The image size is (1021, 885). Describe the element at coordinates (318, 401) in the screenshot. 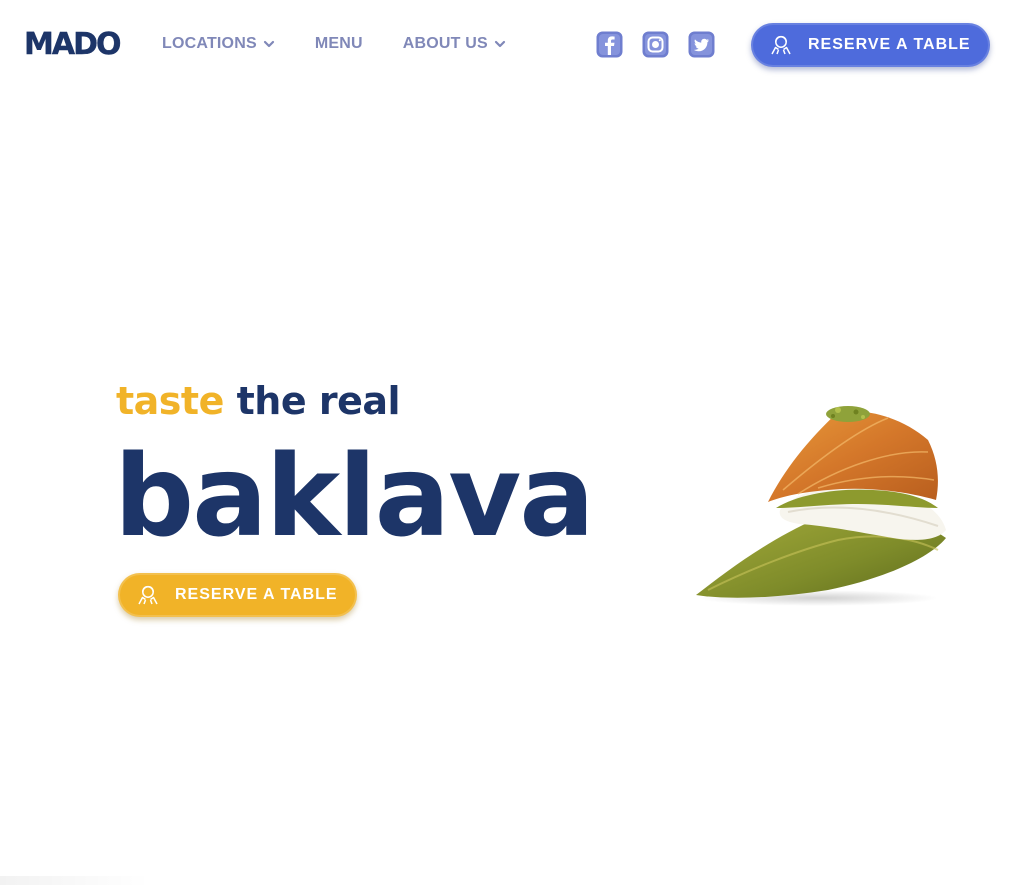

I see `hero-subtitle-rest: the real` at that location.